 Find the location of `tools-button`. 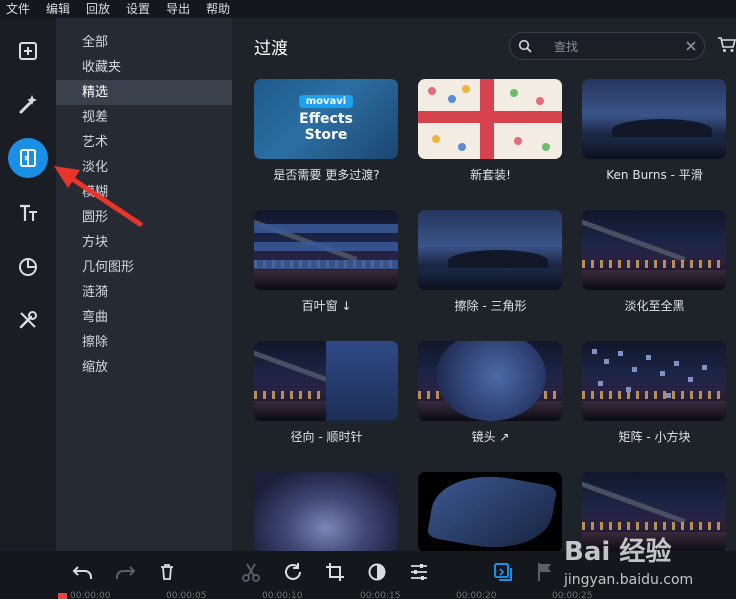

tools-button is located at coordinates (28, 320).